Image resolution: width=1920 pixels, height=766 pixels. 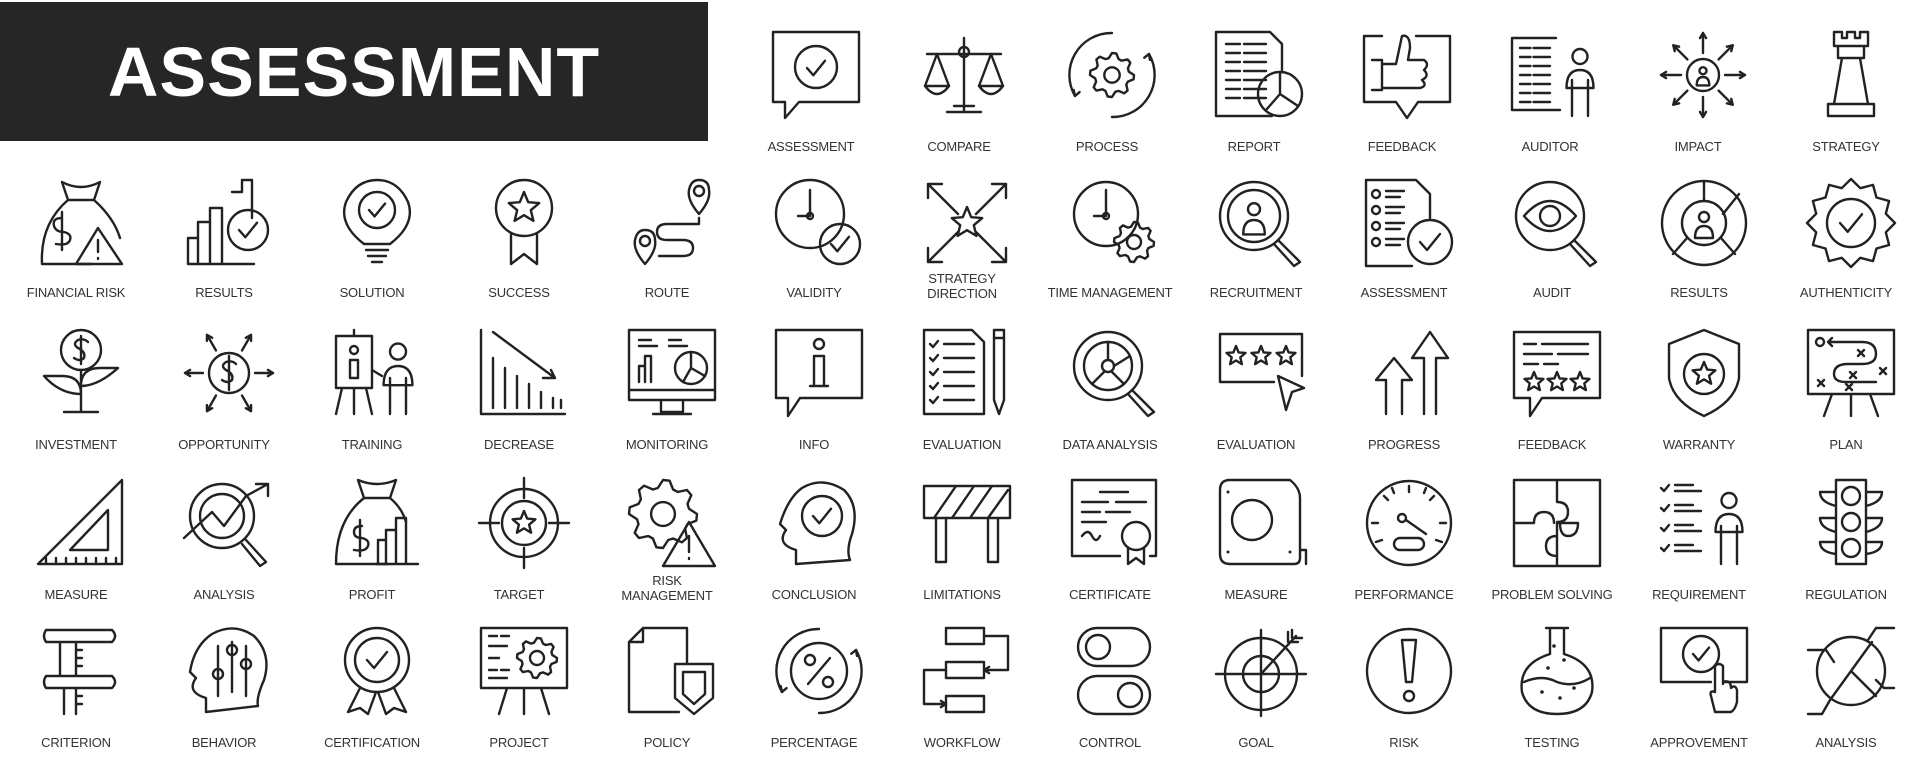 What do you see at coordinates (819, 671) in the screenshot?
I see `percent-cycle-icon` at bounding box center [819, 671].